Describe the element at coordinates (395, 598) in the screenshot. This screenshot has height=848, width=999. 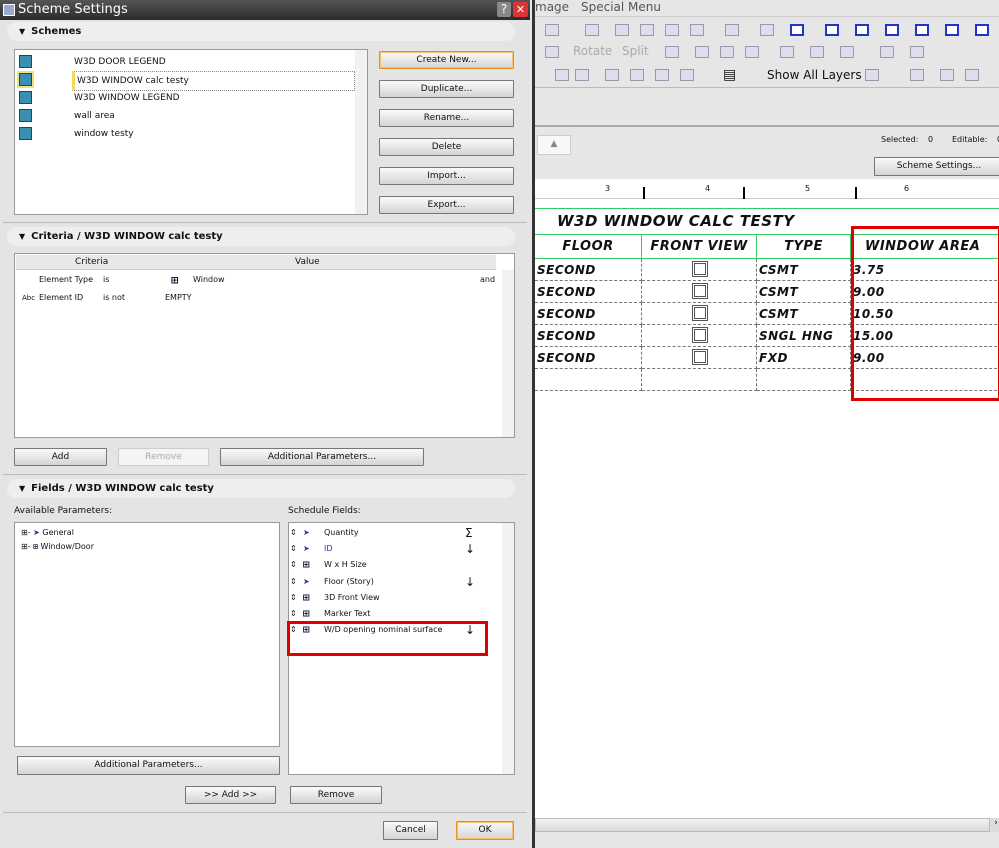
I see `schedule-field-item: ⇕ ⊞ 3D Front View` at that location.